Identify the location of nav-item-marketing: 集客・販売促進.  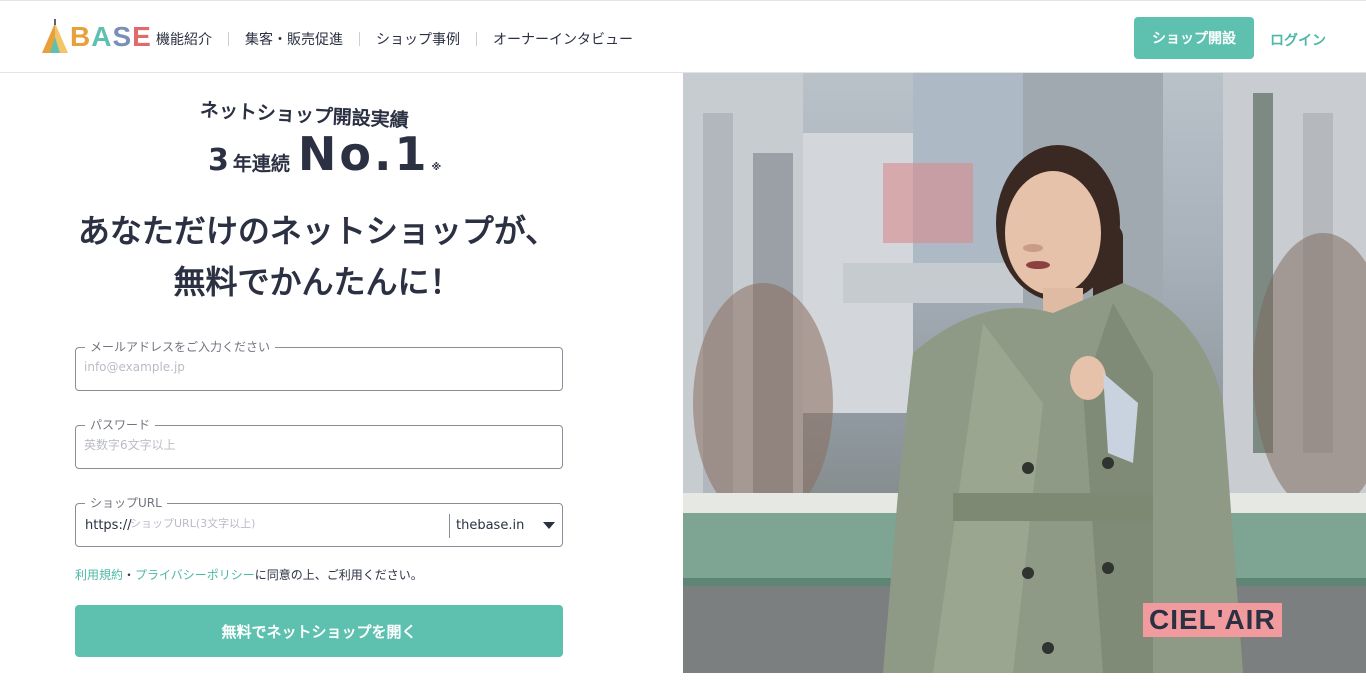
(294, 39).